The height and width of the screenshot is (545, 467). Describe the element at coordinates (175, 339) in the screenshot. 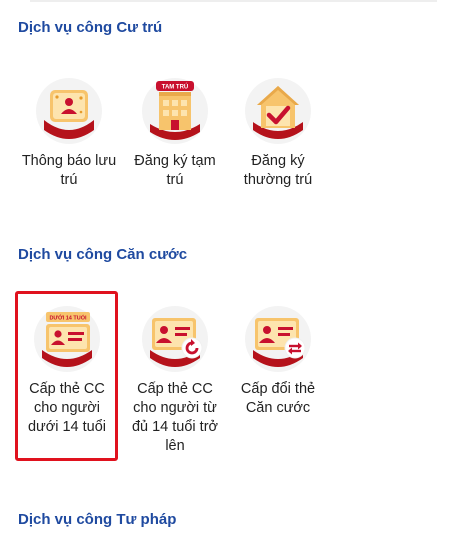

I see `id-card-refresh-icon` at that location.